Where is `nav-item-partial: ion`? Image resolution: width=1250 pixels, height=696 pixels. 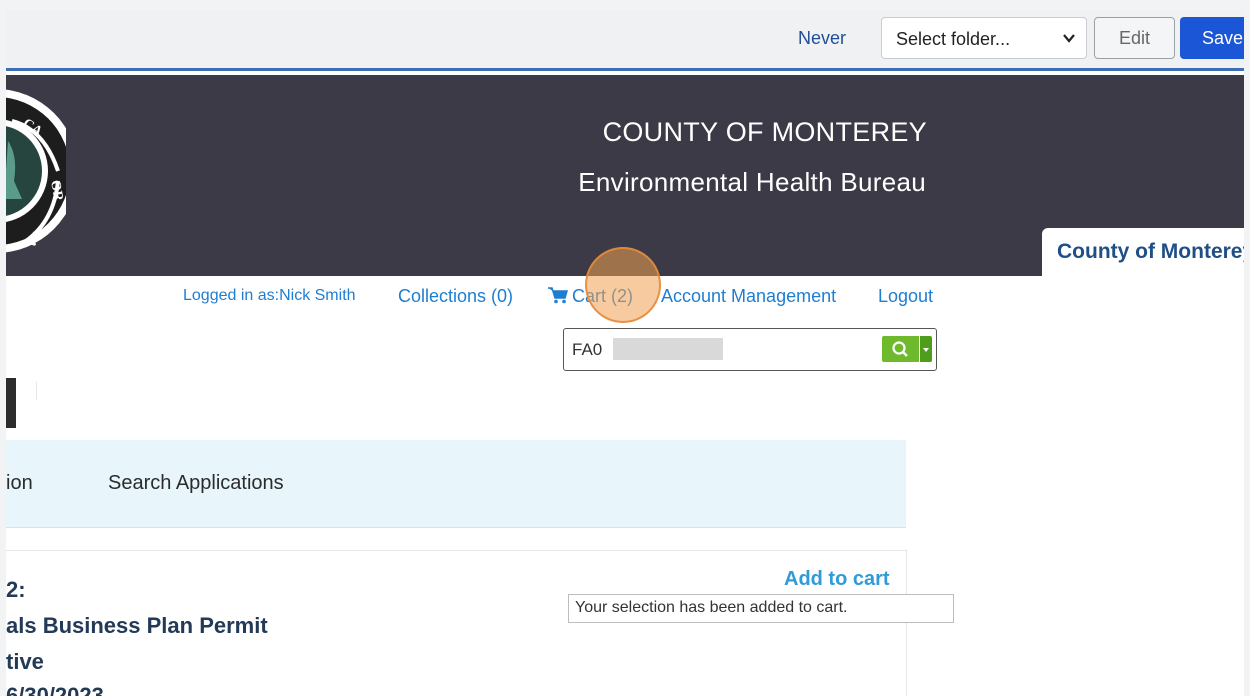
nav-item-partial: ion is located at coordinates (19, 483).